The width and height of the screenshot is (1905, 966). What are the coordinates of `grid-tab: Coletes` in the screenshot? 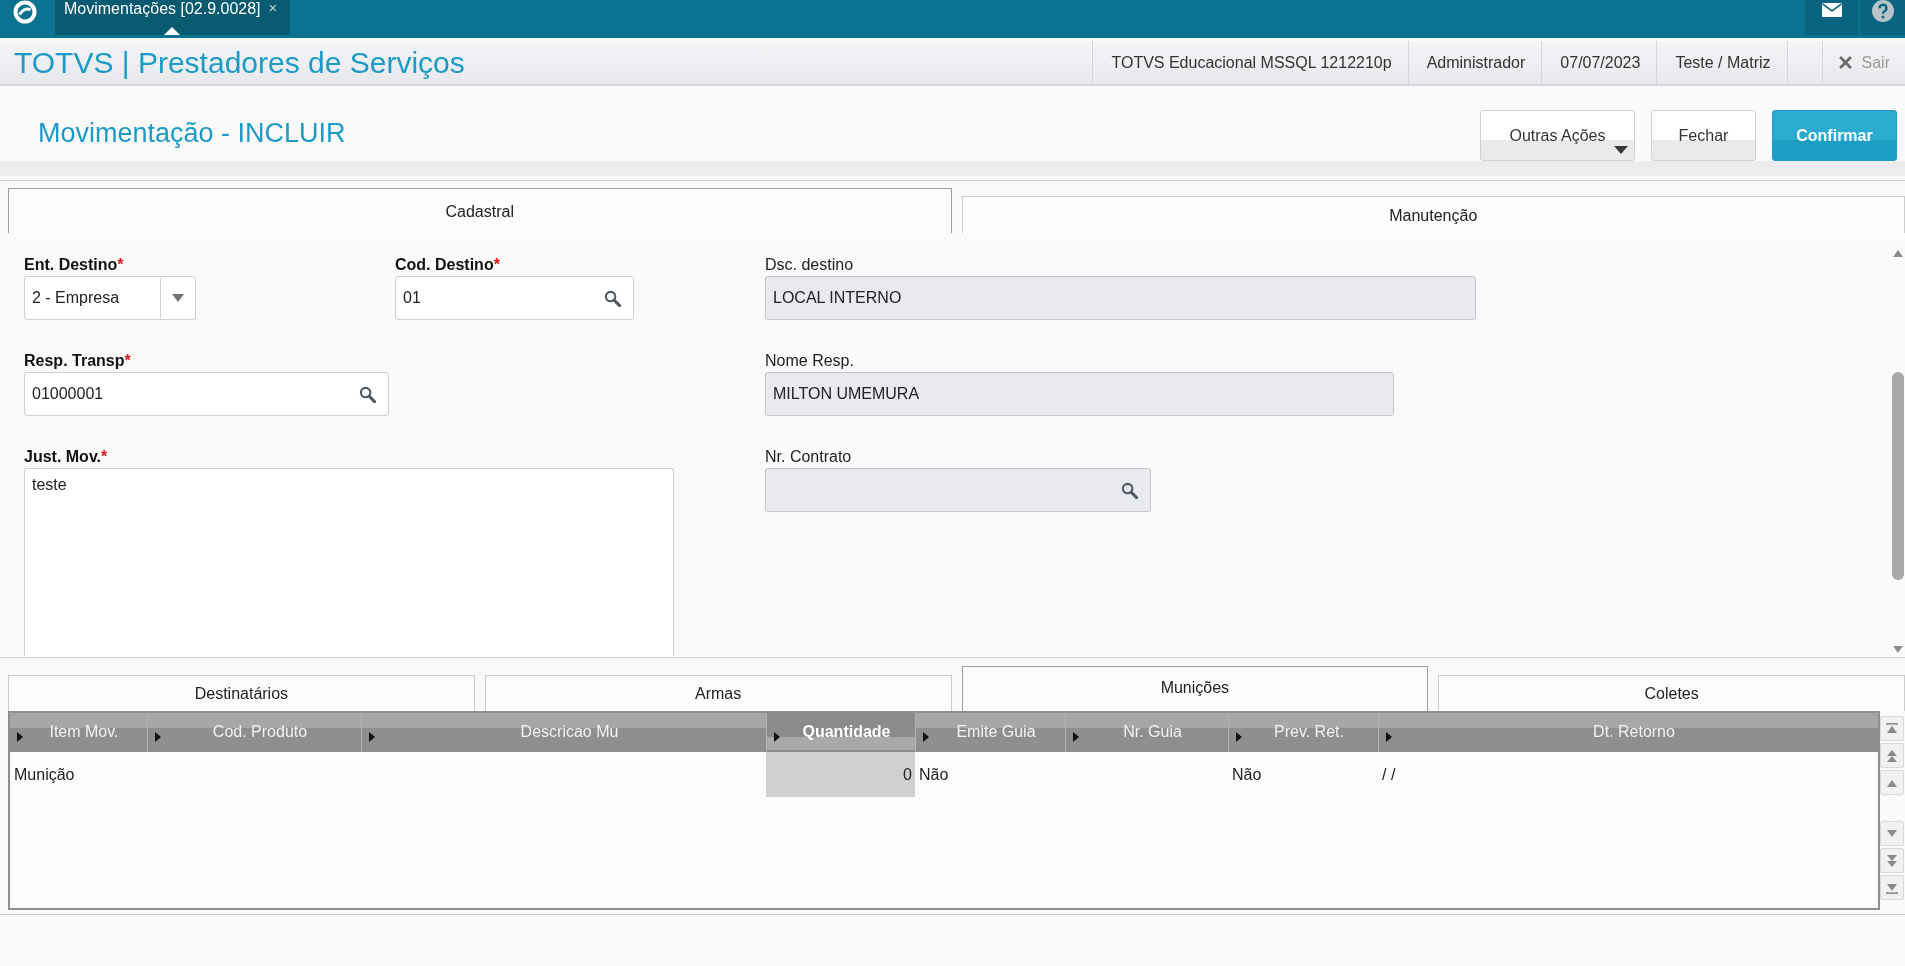 It's located at (1671, 693).